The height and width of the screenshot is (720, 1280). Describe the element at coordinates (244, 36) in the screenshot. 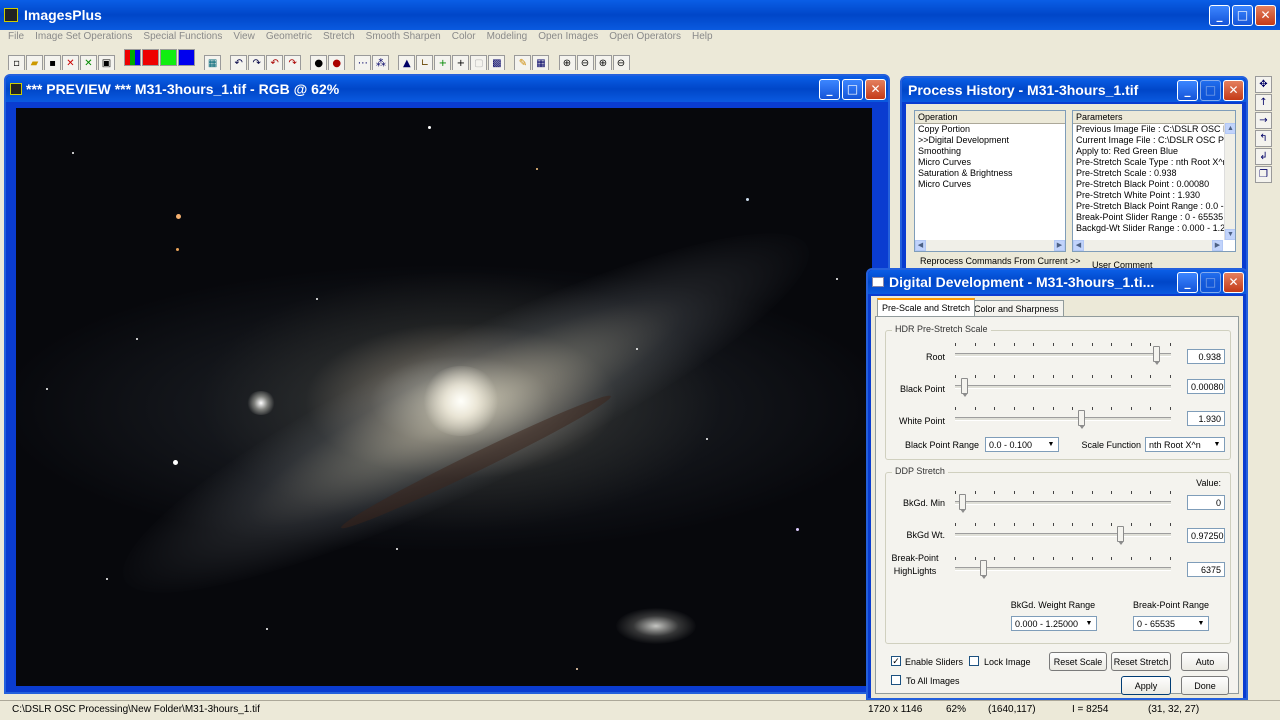

I see `menu-view: View` at that location.